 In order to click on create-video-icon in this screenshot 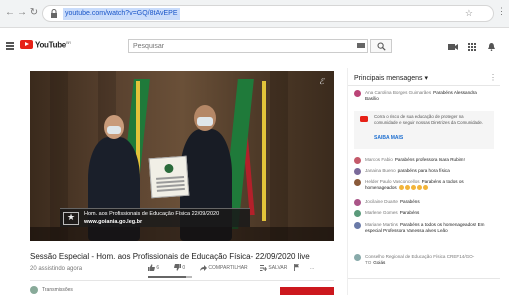, I will do `click(453, 47)`.